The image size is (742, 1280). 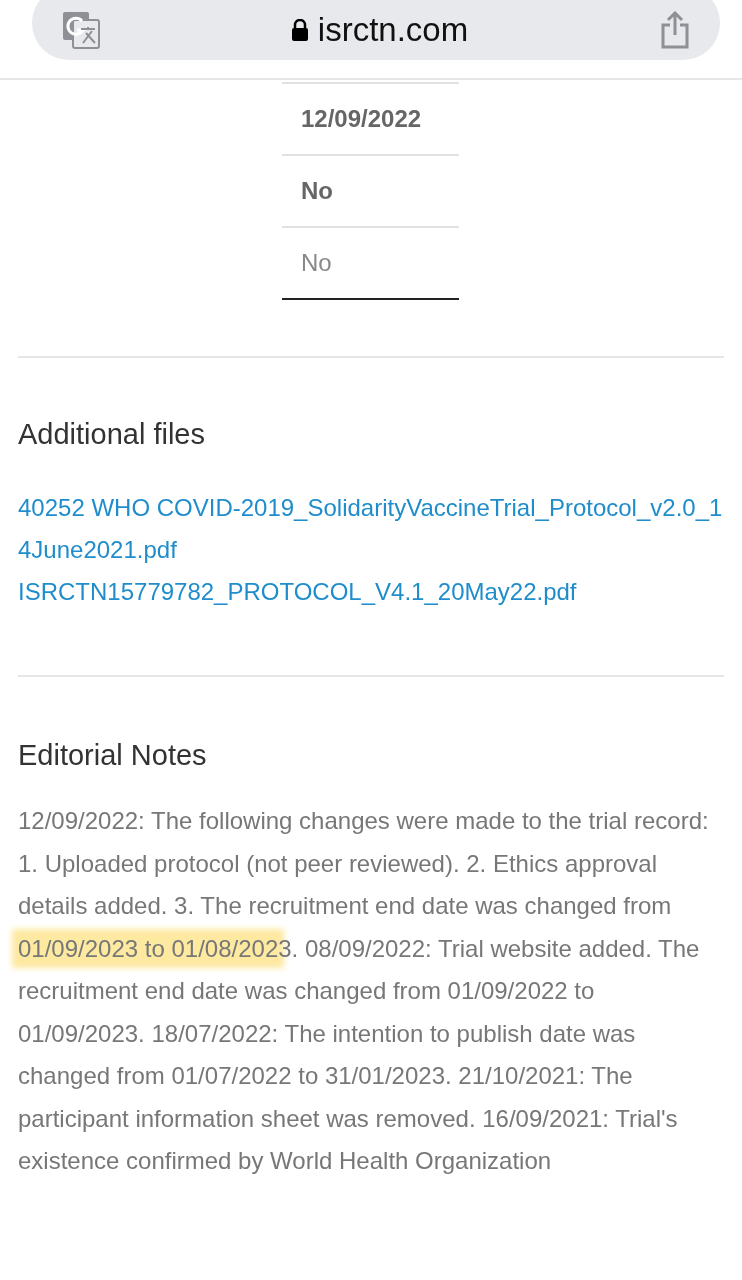 I want to click on file-link: 40252 WHO COVID-2019_SolidarityVaccineTrial_Protocol_v2.0_14June2021.pdf, so click(x=371, y=529).